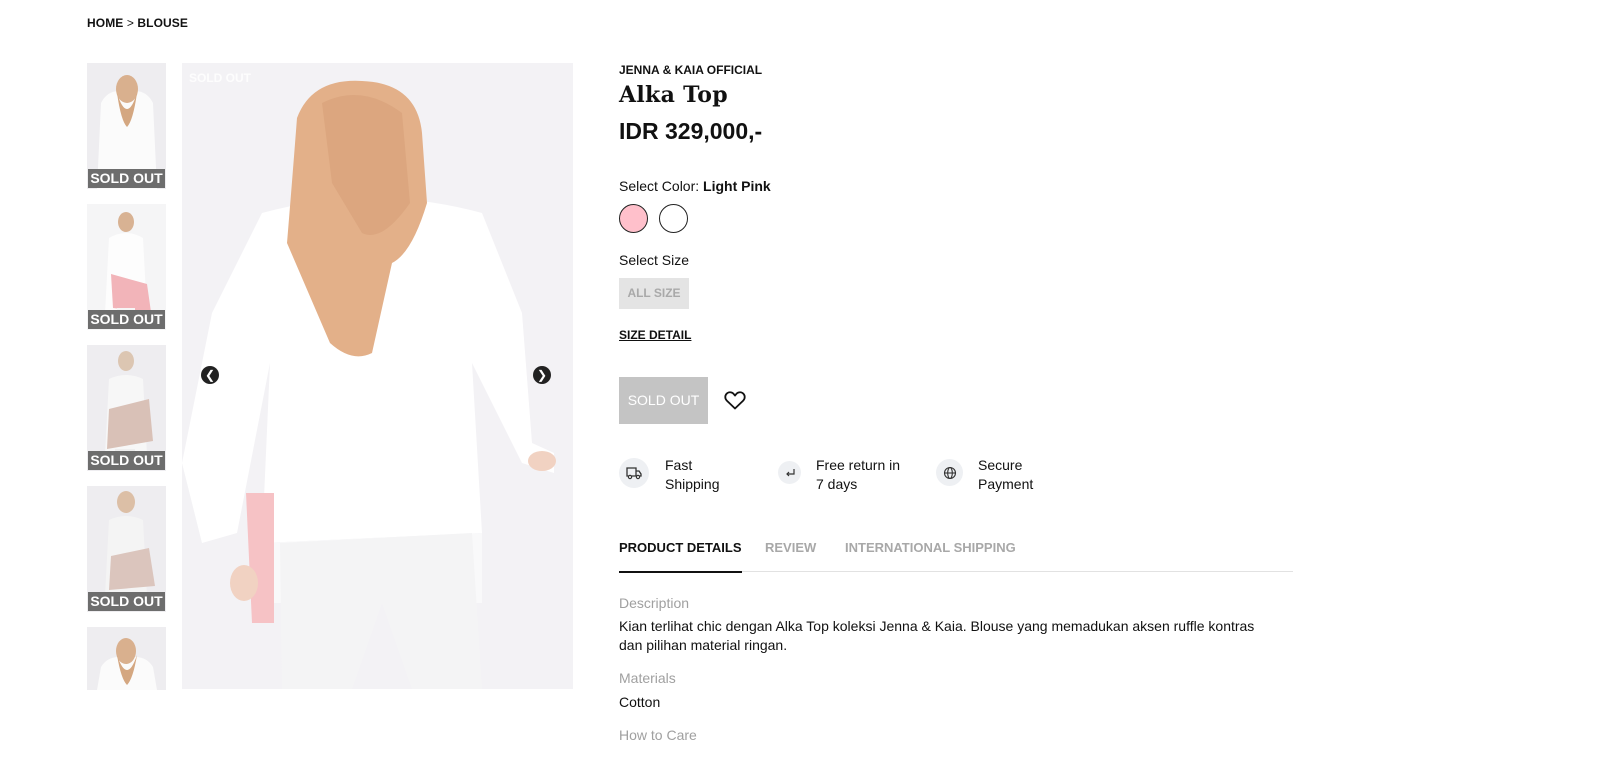 This screenshot has height=767, width=1602. What do you see at coordinates (858, 474) in the screenshot?
I see `feature-text: Free return in 7 days` at bounding box center [858, 474].